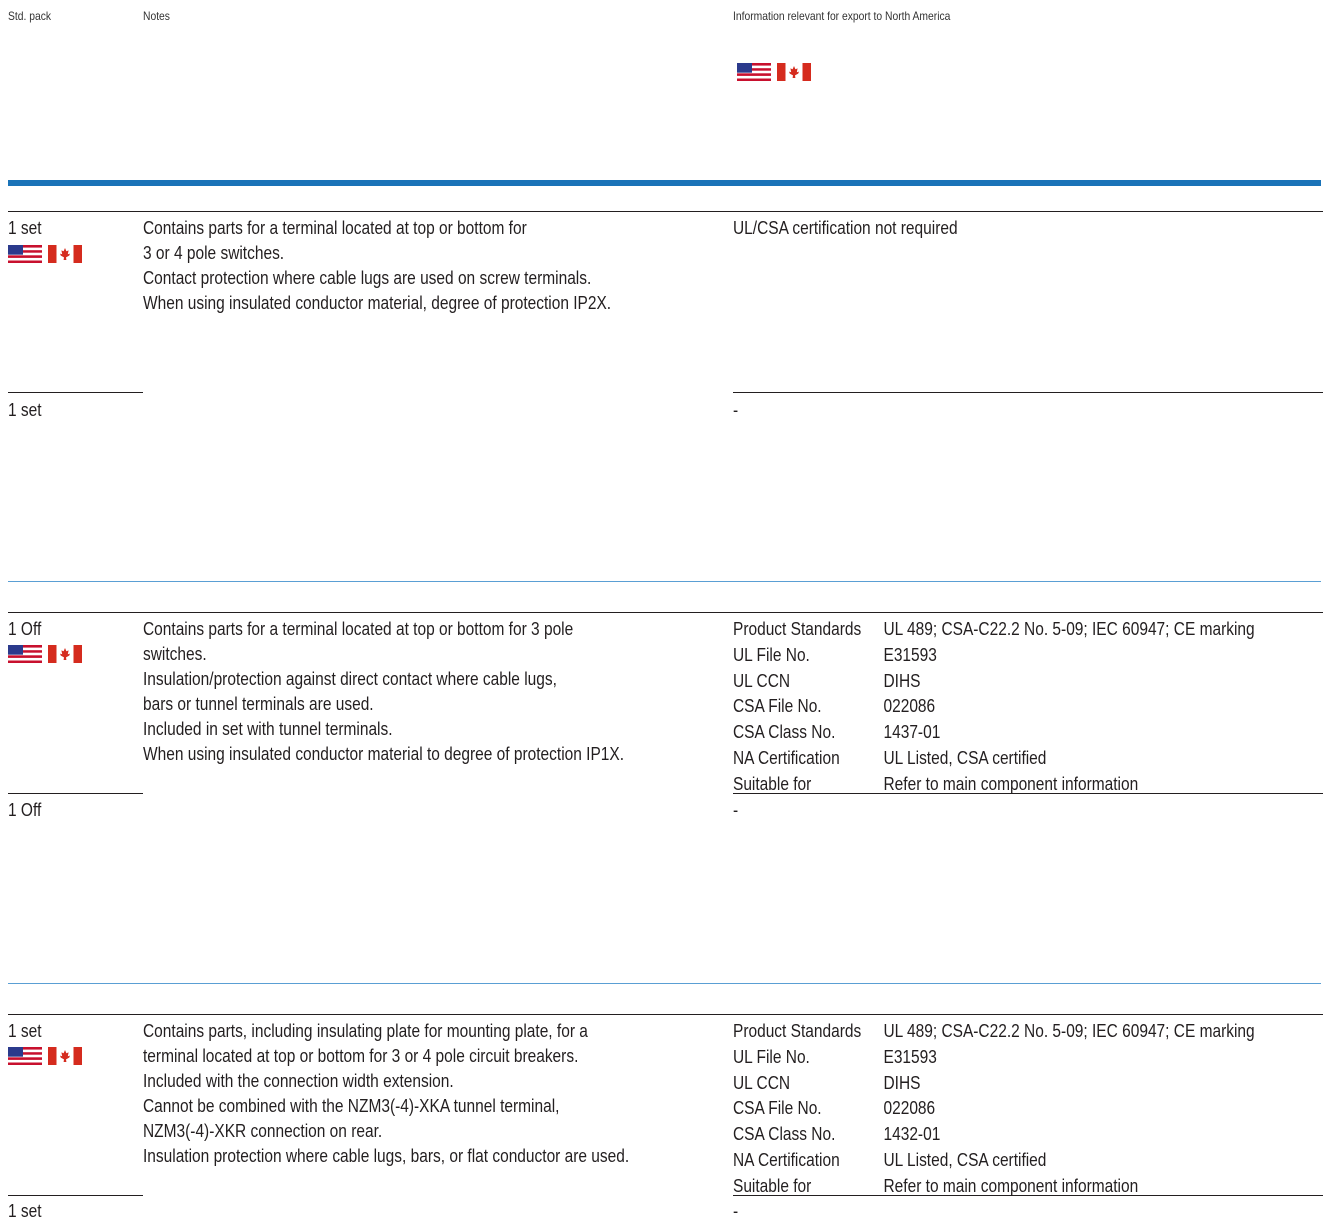 The height and width of the screenshot is (1224, 1324). What do you see at coordinates (268, 729) in the screenshot?
I see `notes-line: Included in set with tunnel terminals.` at bounding box center [268, 729].